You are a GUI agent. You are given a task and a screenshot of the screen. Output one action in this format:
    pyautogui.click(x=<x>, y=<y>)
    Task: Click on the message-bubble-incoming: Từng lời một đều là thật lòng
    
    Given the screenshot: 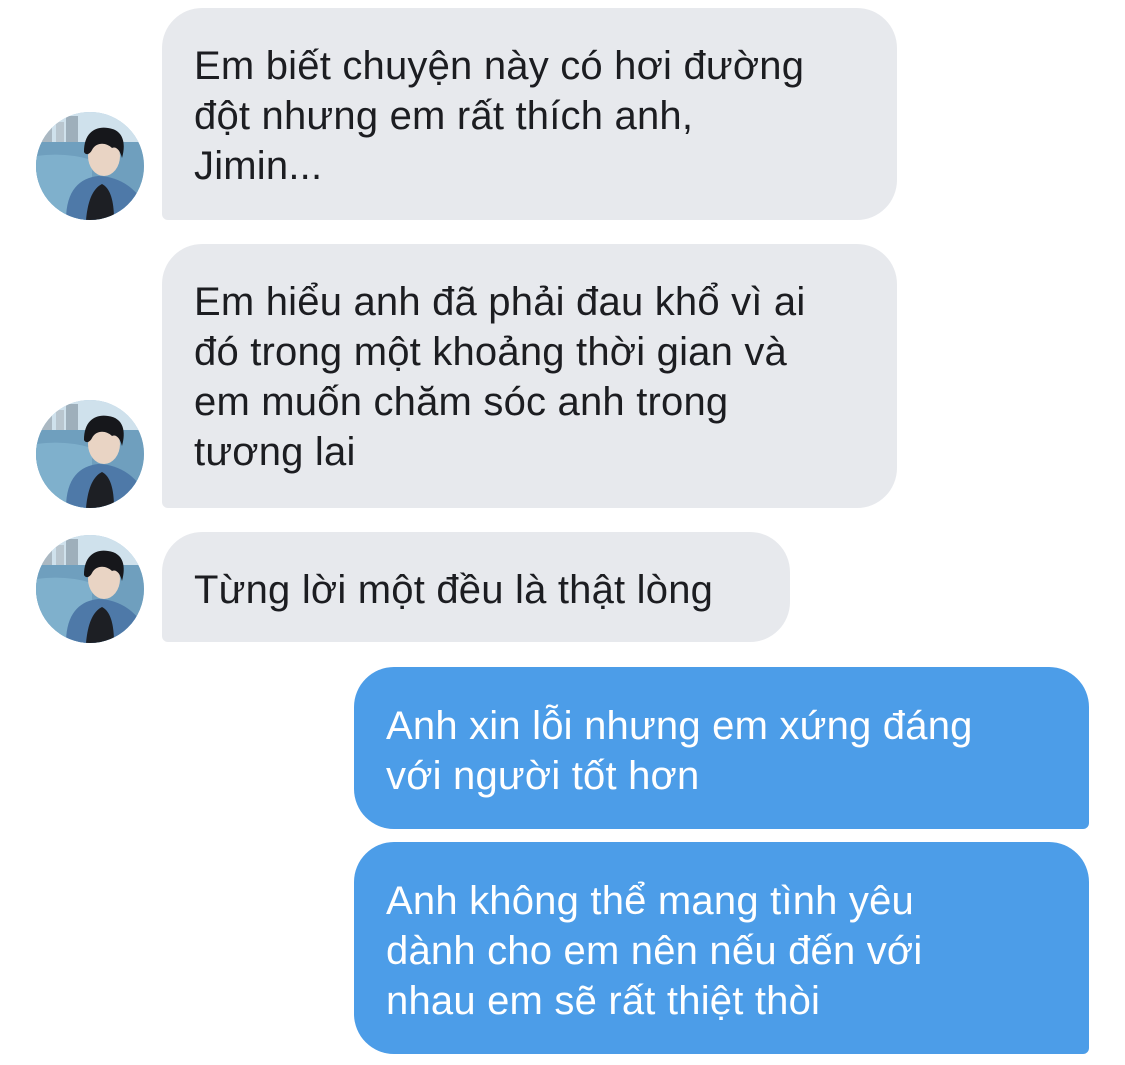 What is the action you would take?
    pyautogui.click(x=476, y=587)
    